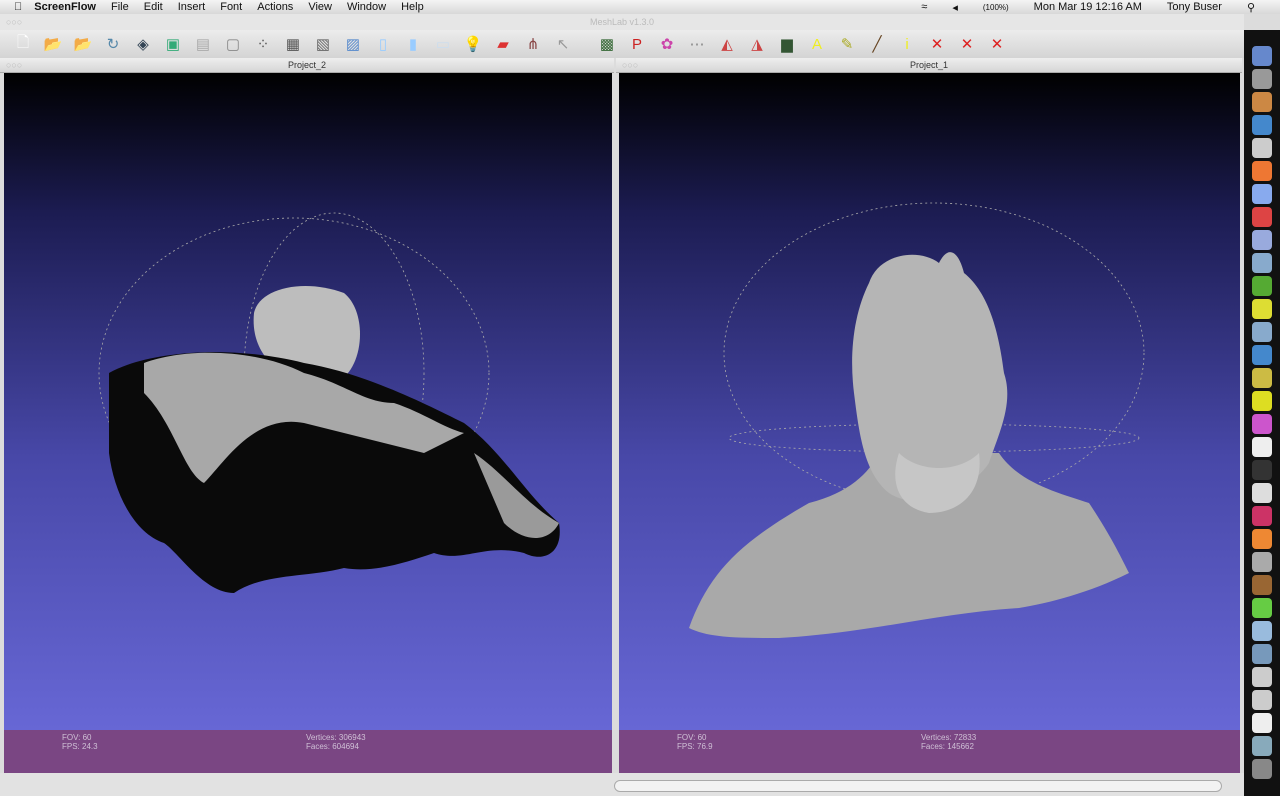 The height and width of the screenshot is (796, 1280). What do you see at coordinates (955, 7) in the screenshot?
I see `volume-icon: ◂` at bounding box center [955, 7].